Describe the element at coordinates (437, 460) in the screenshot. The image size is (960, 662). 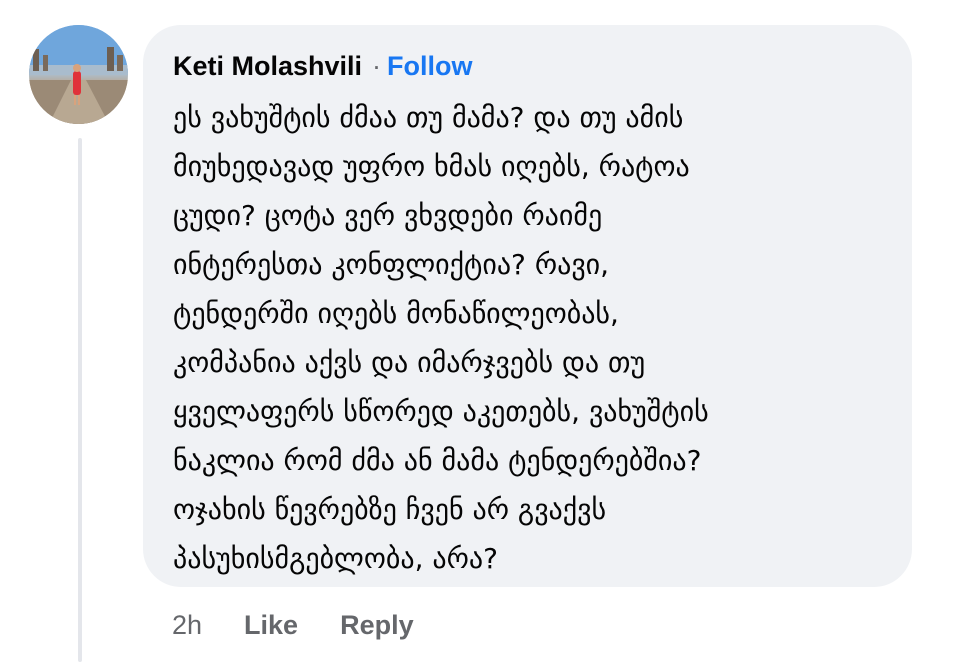
I see `comment-line: ნაკლია რომ ძმა ან მამა ტენდერებშია?` at that location.